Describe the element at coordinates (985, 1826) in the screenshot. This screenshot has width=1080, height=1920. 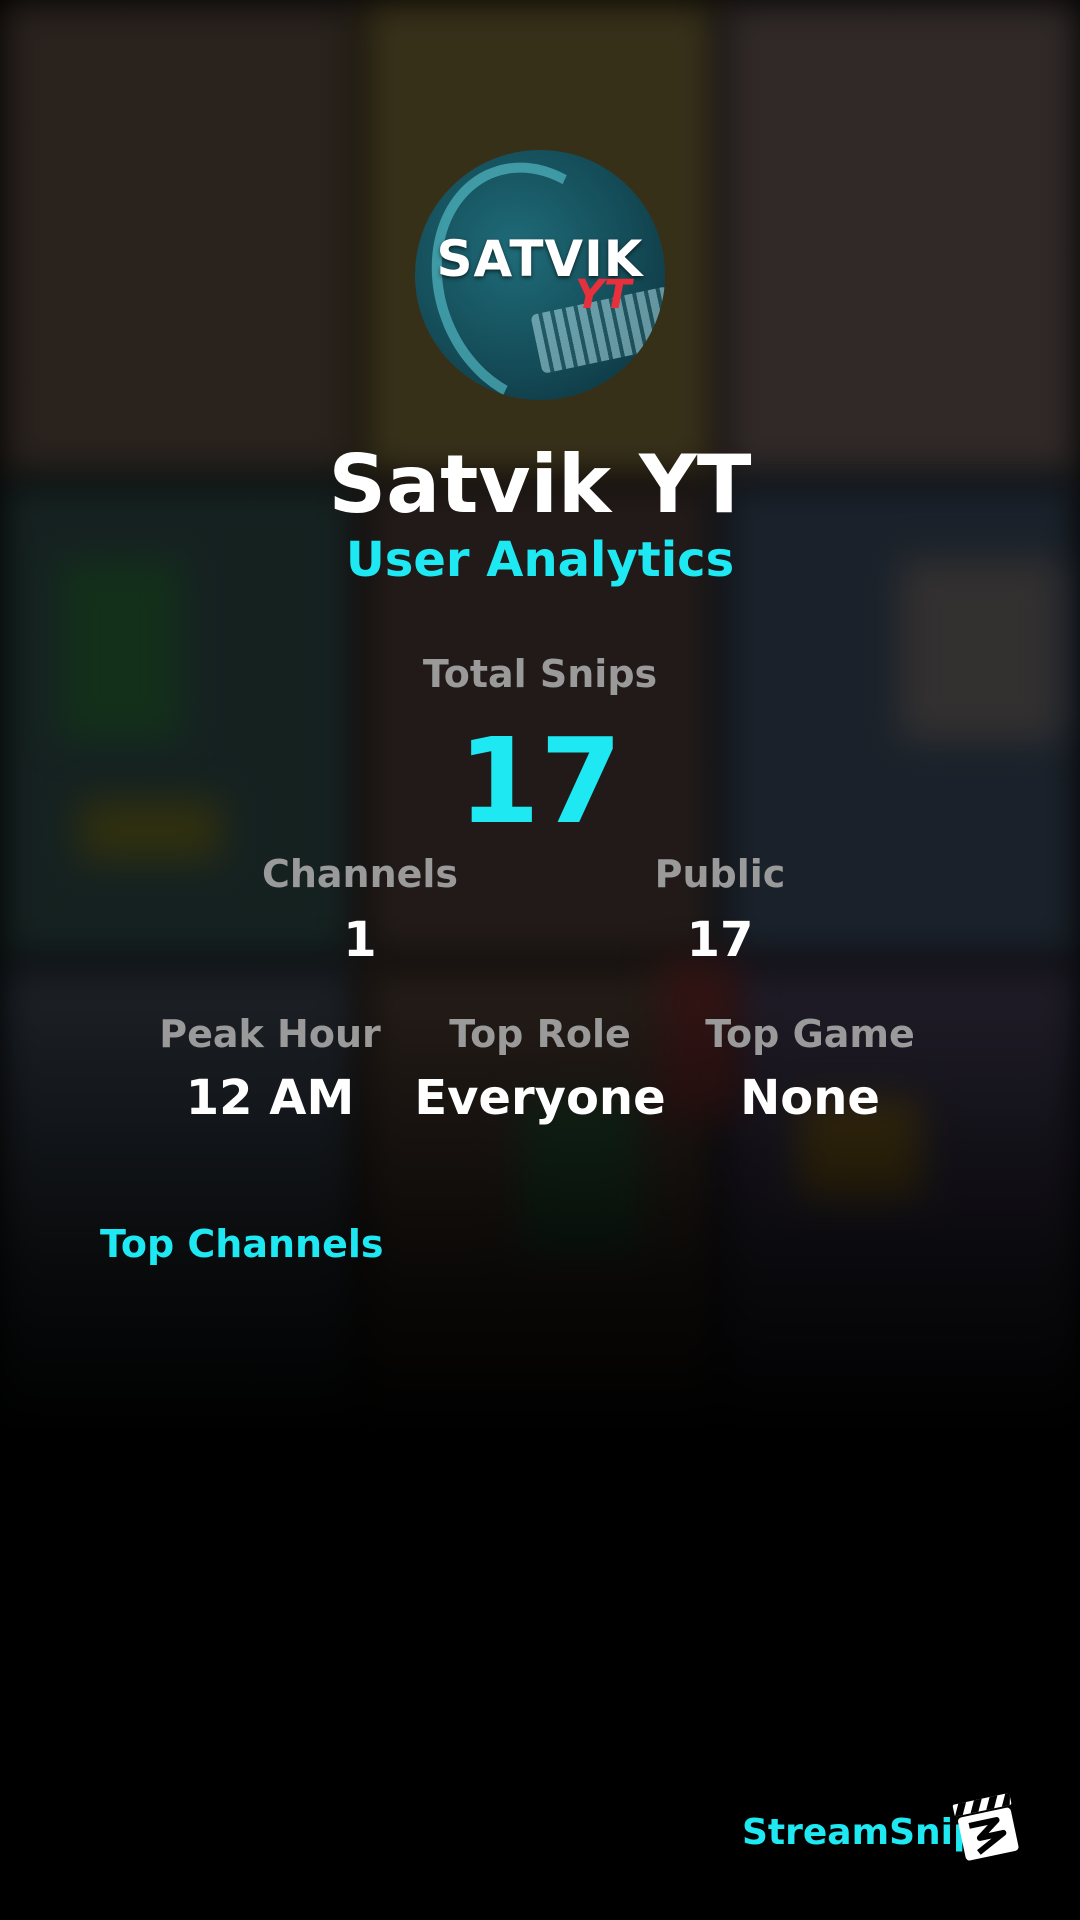
I see `clapperboard-icon` at that location.